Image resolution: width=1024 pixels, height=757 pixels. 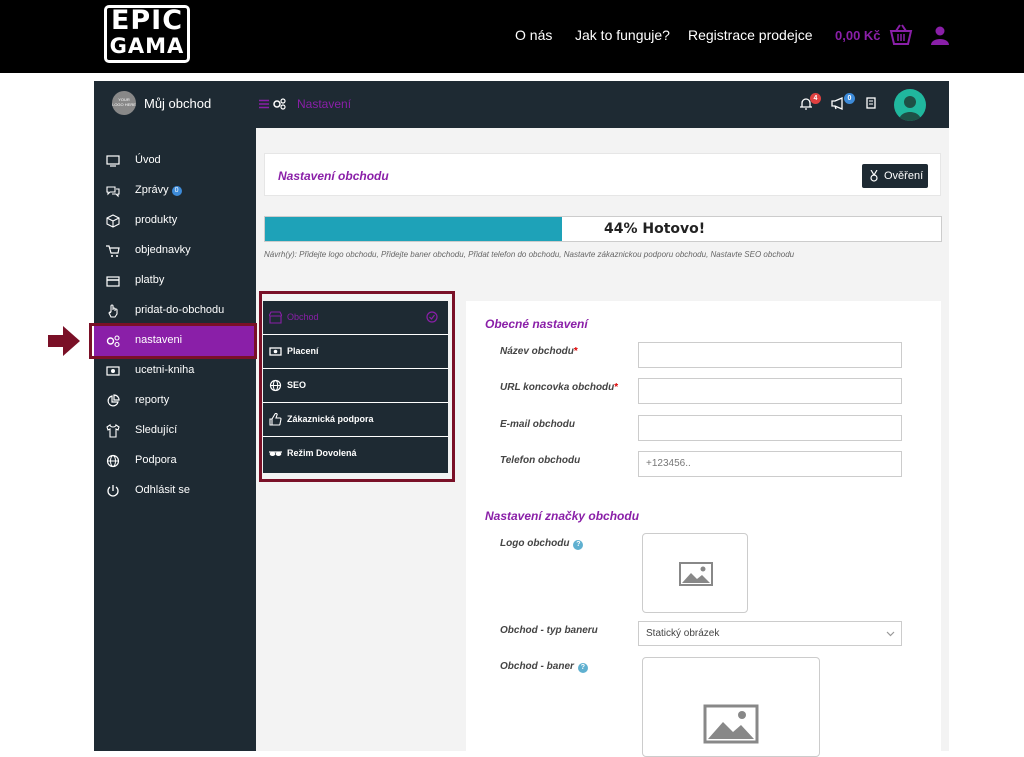 I want to click on sidebar-item-objednavky: objednavky, so click(x=175, y=251).